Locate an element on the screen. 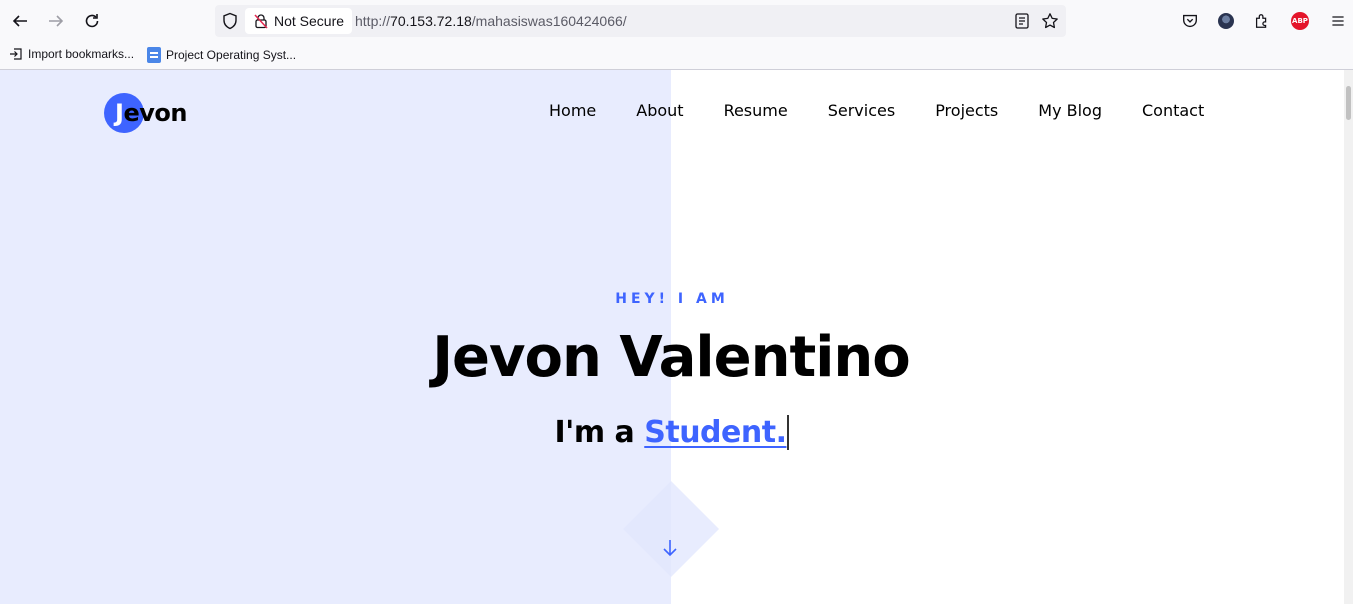 The height and width of the screenshot is (604, 1353). arrow-left-icon is located at coordinates (19, 21).